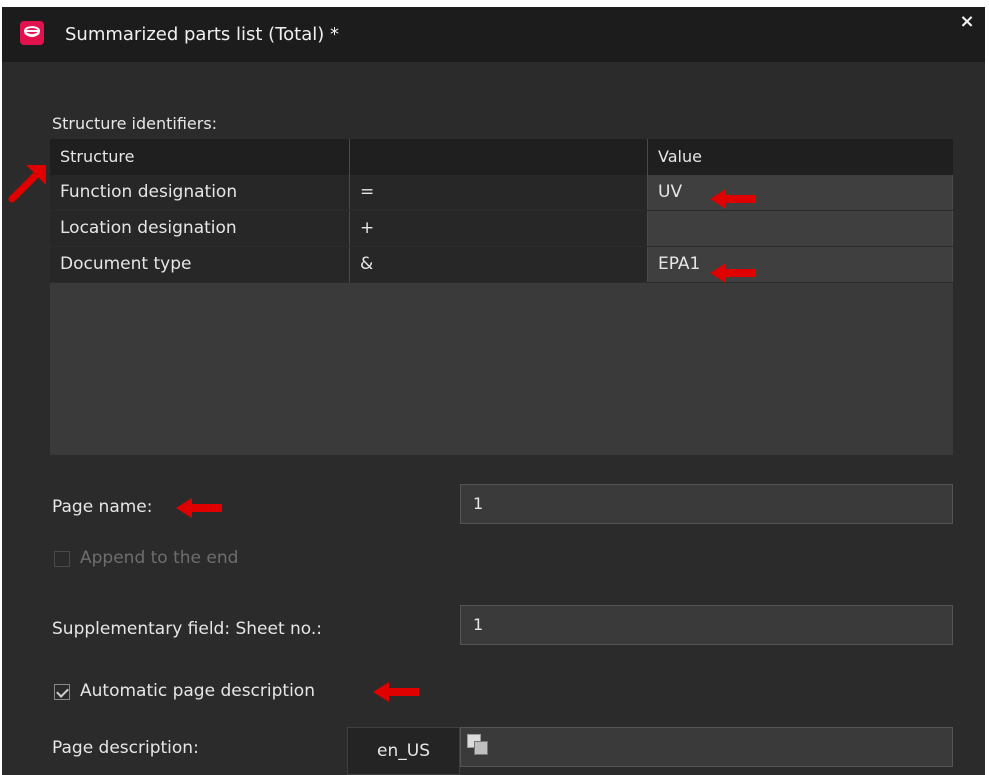 The image size is (989, 775). What do you see at coordinates (32, 33) in the screenshot?
I see `app-logo-icon` at bounding box center [32, 33].